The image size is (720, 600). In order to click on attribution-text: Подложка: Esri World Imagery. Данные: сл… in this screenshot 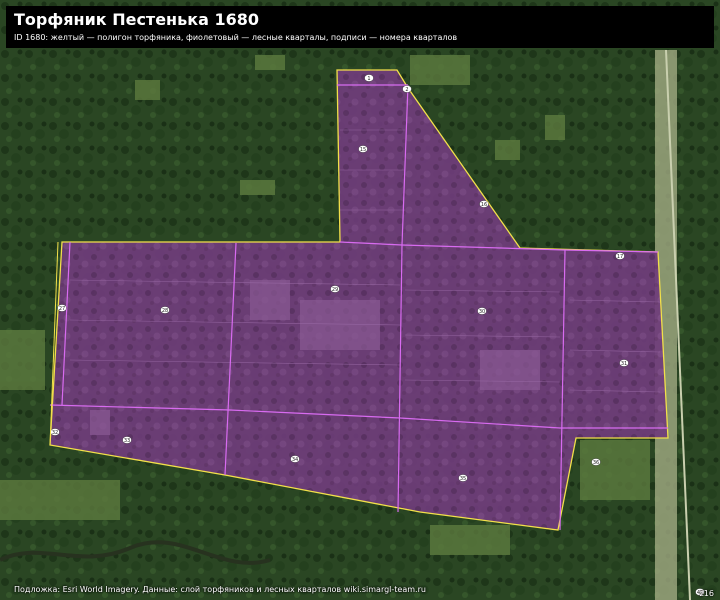, I will do `click(220, 589)`.